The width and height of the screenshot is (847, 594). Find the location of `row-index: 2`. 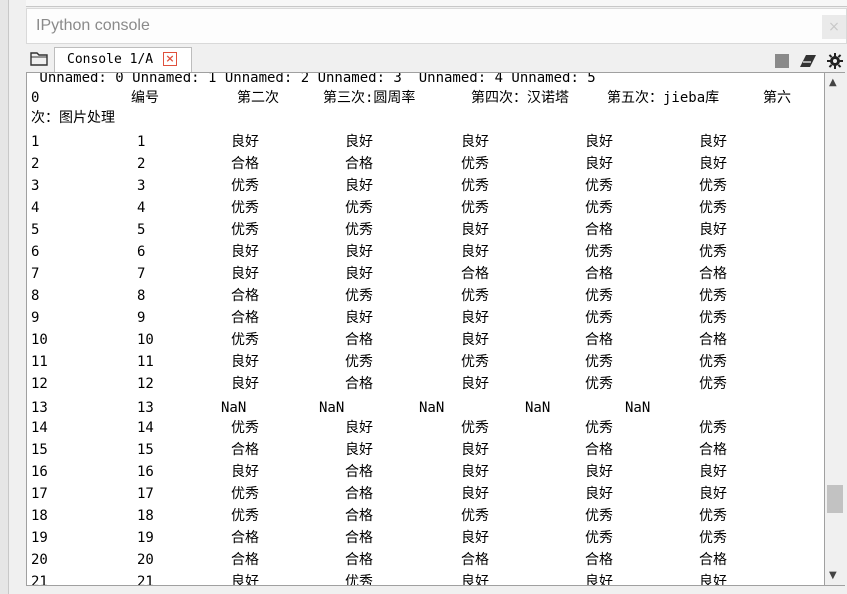

row-index: 2 is located at coordinates (35, 164).